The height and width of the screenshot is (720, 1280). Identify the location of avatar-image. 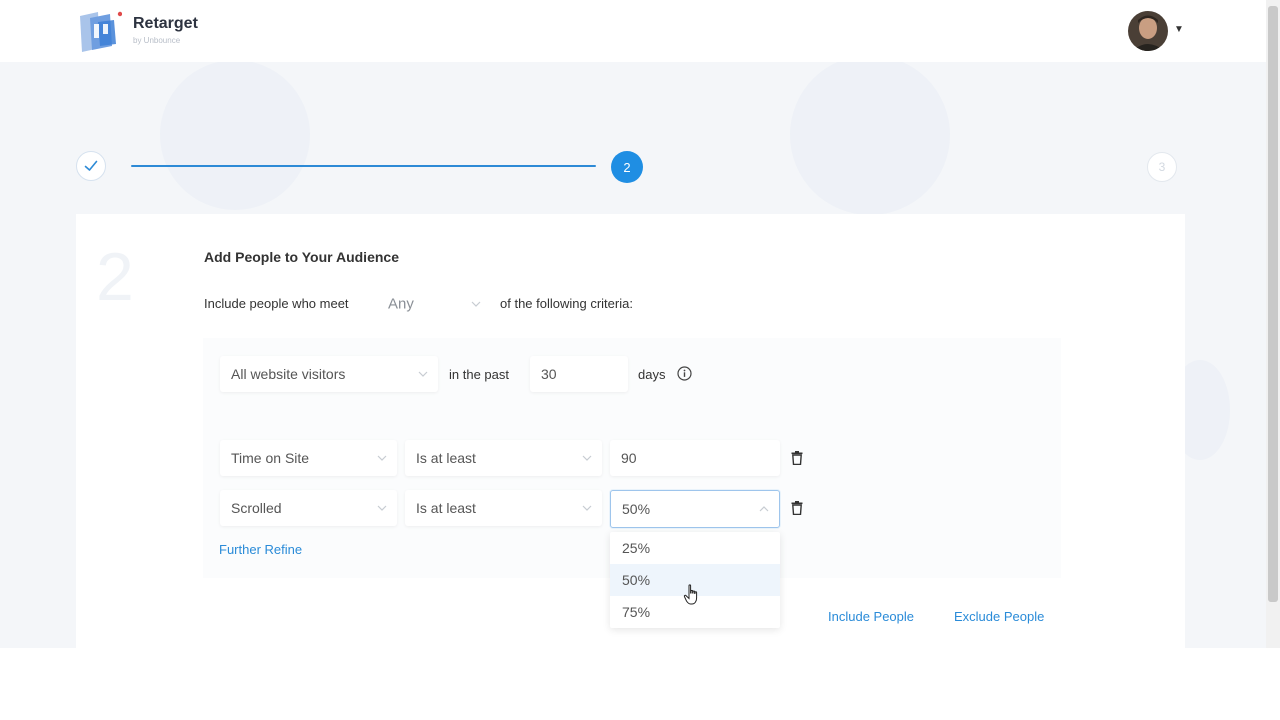
(1148, 31).